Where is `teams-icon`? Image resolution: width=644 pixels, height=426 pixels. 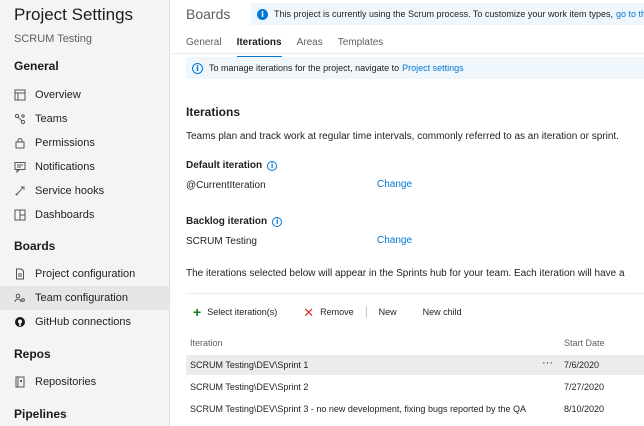 teams-icon is located at coordinates (20, 119).